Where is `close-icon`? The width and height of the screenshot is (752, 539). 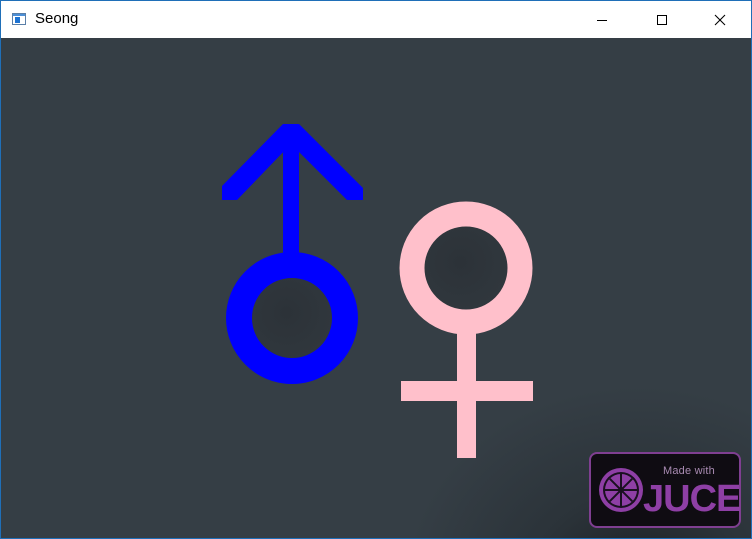
close-icon is located at coordinates (720, 19).